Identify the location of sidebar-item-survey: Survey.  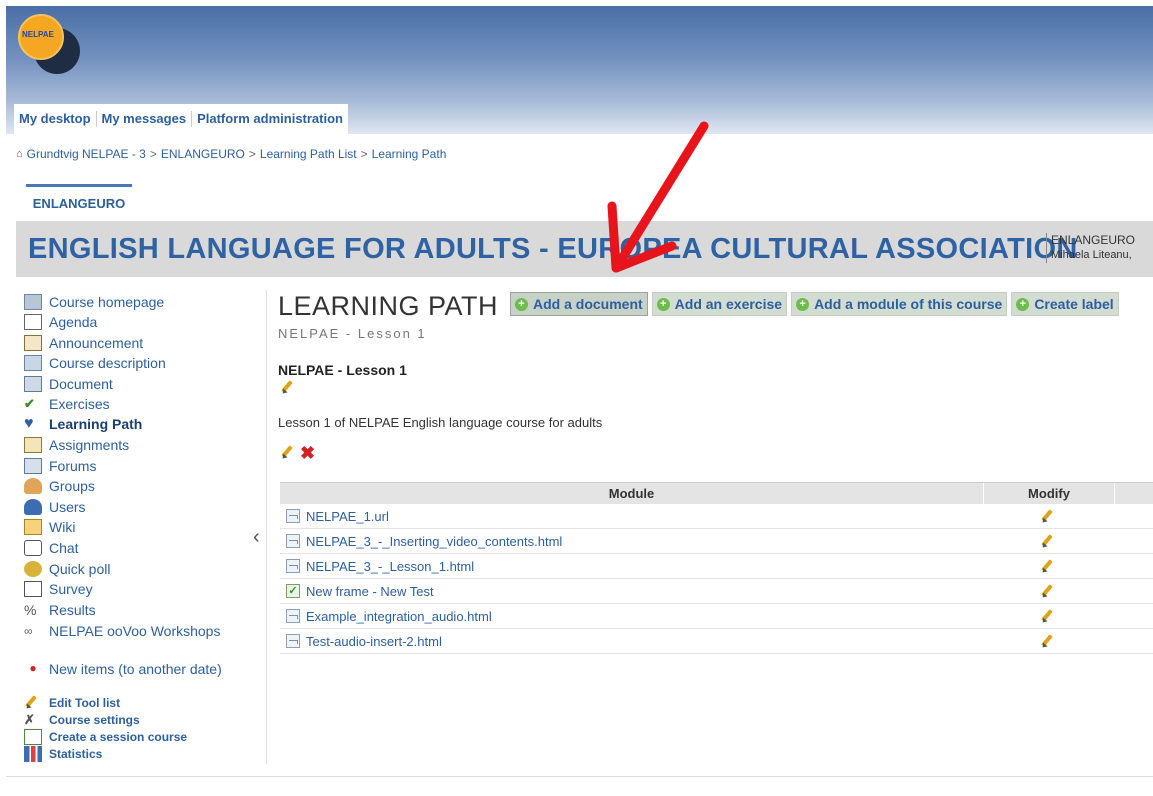
(58, 589).